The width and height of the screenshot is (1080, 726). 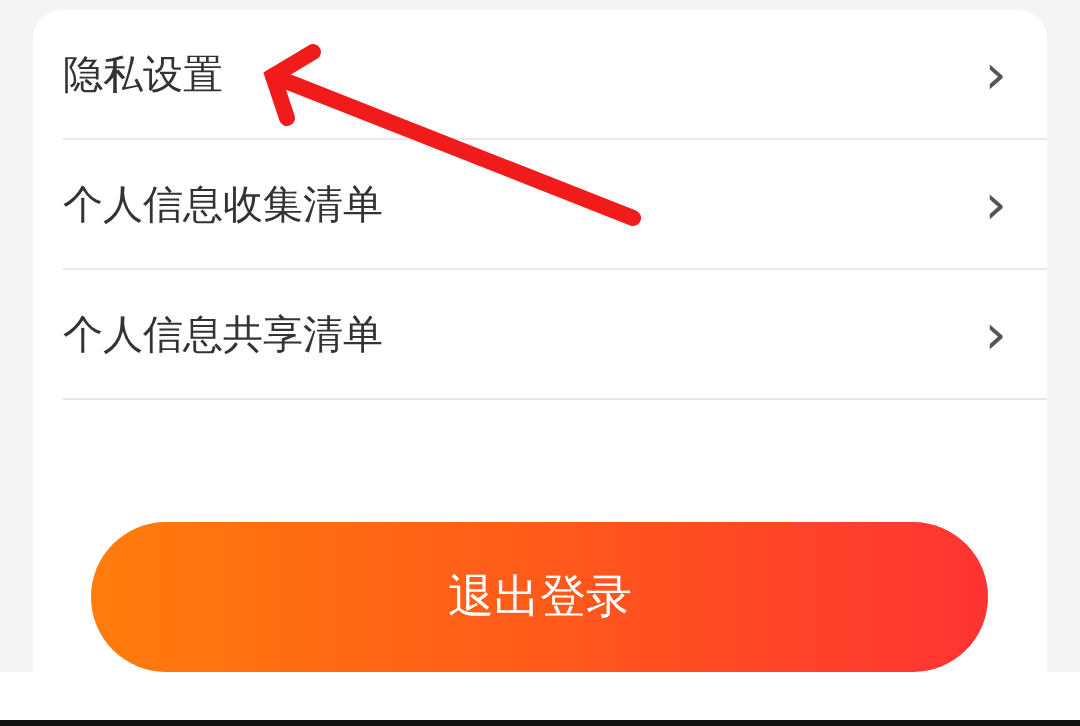 I want to click on menu-label: 隐私设置, so click(x=143, y=74).